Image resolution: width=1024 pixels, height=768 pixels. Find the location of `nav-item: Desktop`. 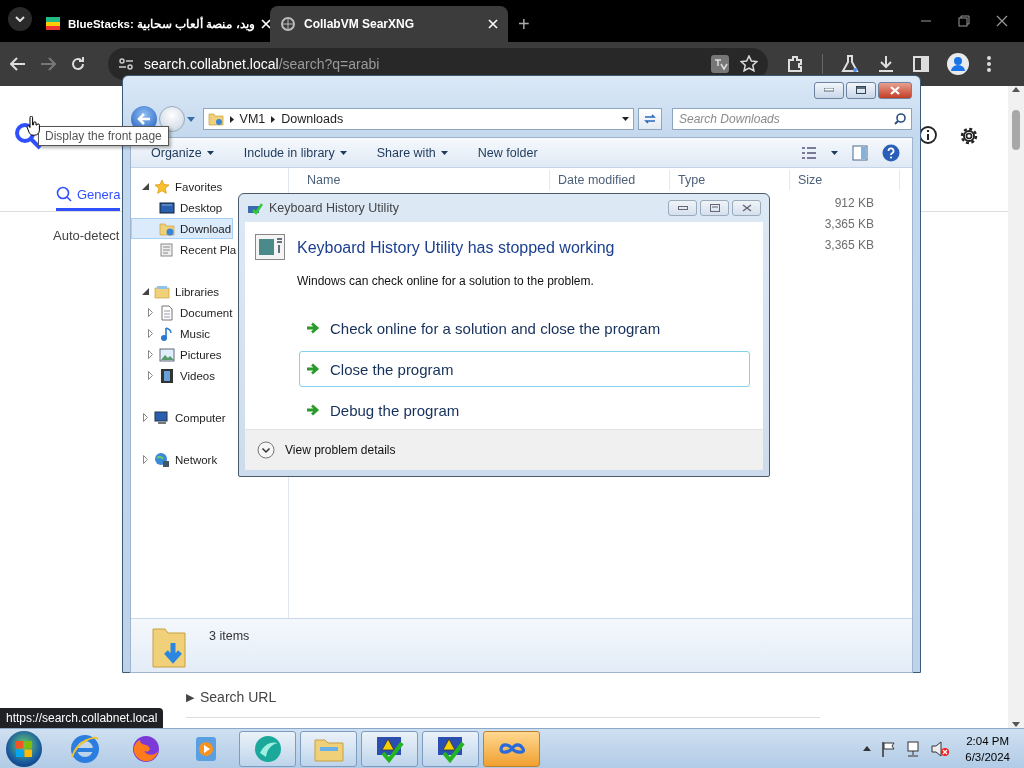

nav-item: Desktop is located at coordinates (178, 207).